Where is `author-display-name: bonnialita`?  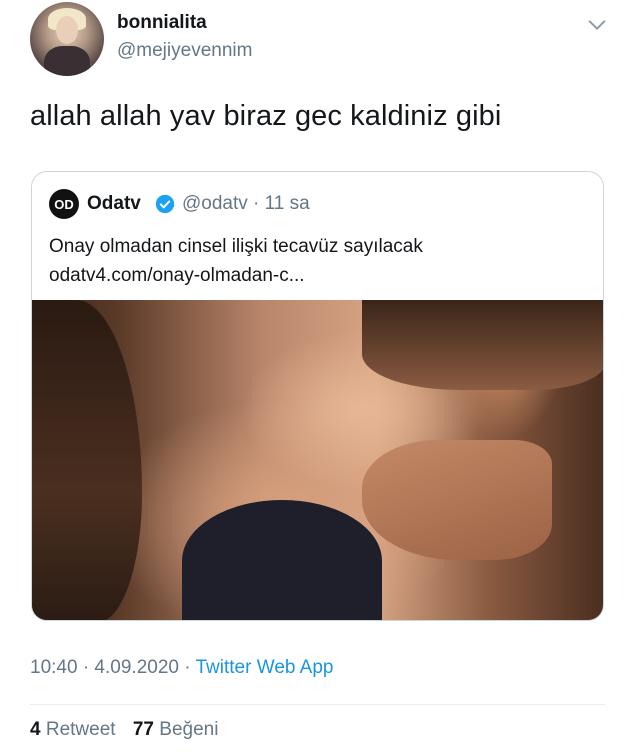 author-display-name: bonnialita is located at coordinates (162, 23).